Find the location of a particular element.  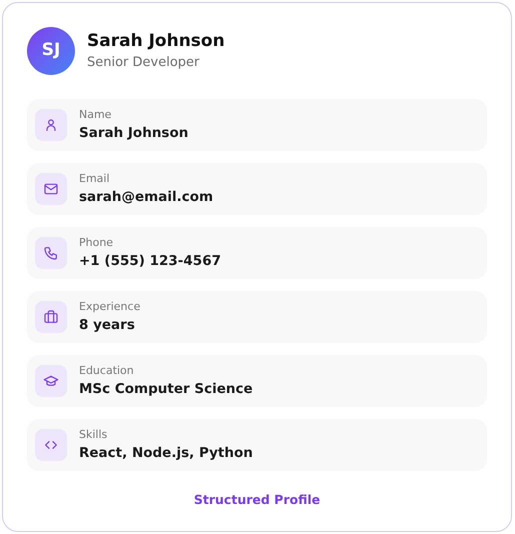

field-label: Skills is located at coordinates (93, 435).